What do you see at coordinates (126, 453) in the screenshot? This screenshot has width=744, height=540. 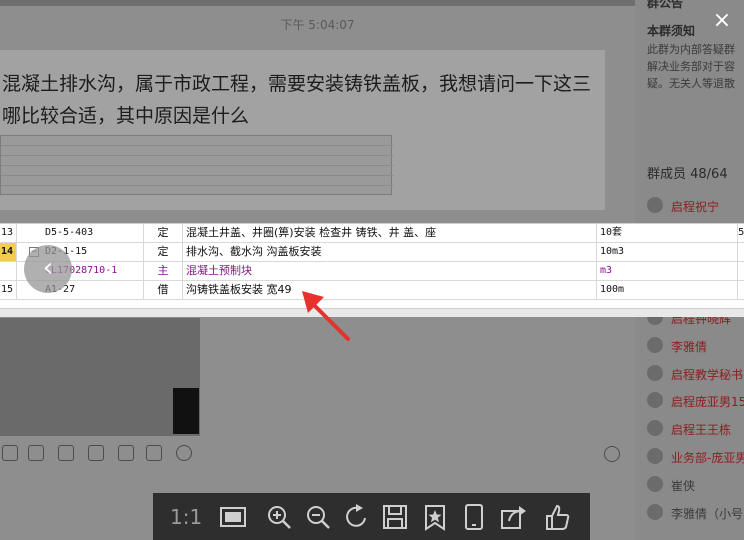 I see `file-icon` at bounding box center [126, 453].